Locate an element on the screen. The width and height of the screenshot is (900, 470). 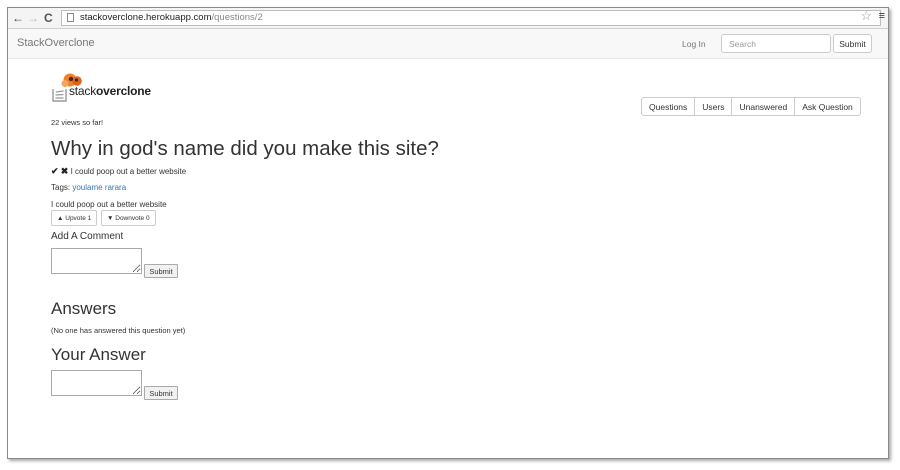
search-input is located at coordinates (776, 43).